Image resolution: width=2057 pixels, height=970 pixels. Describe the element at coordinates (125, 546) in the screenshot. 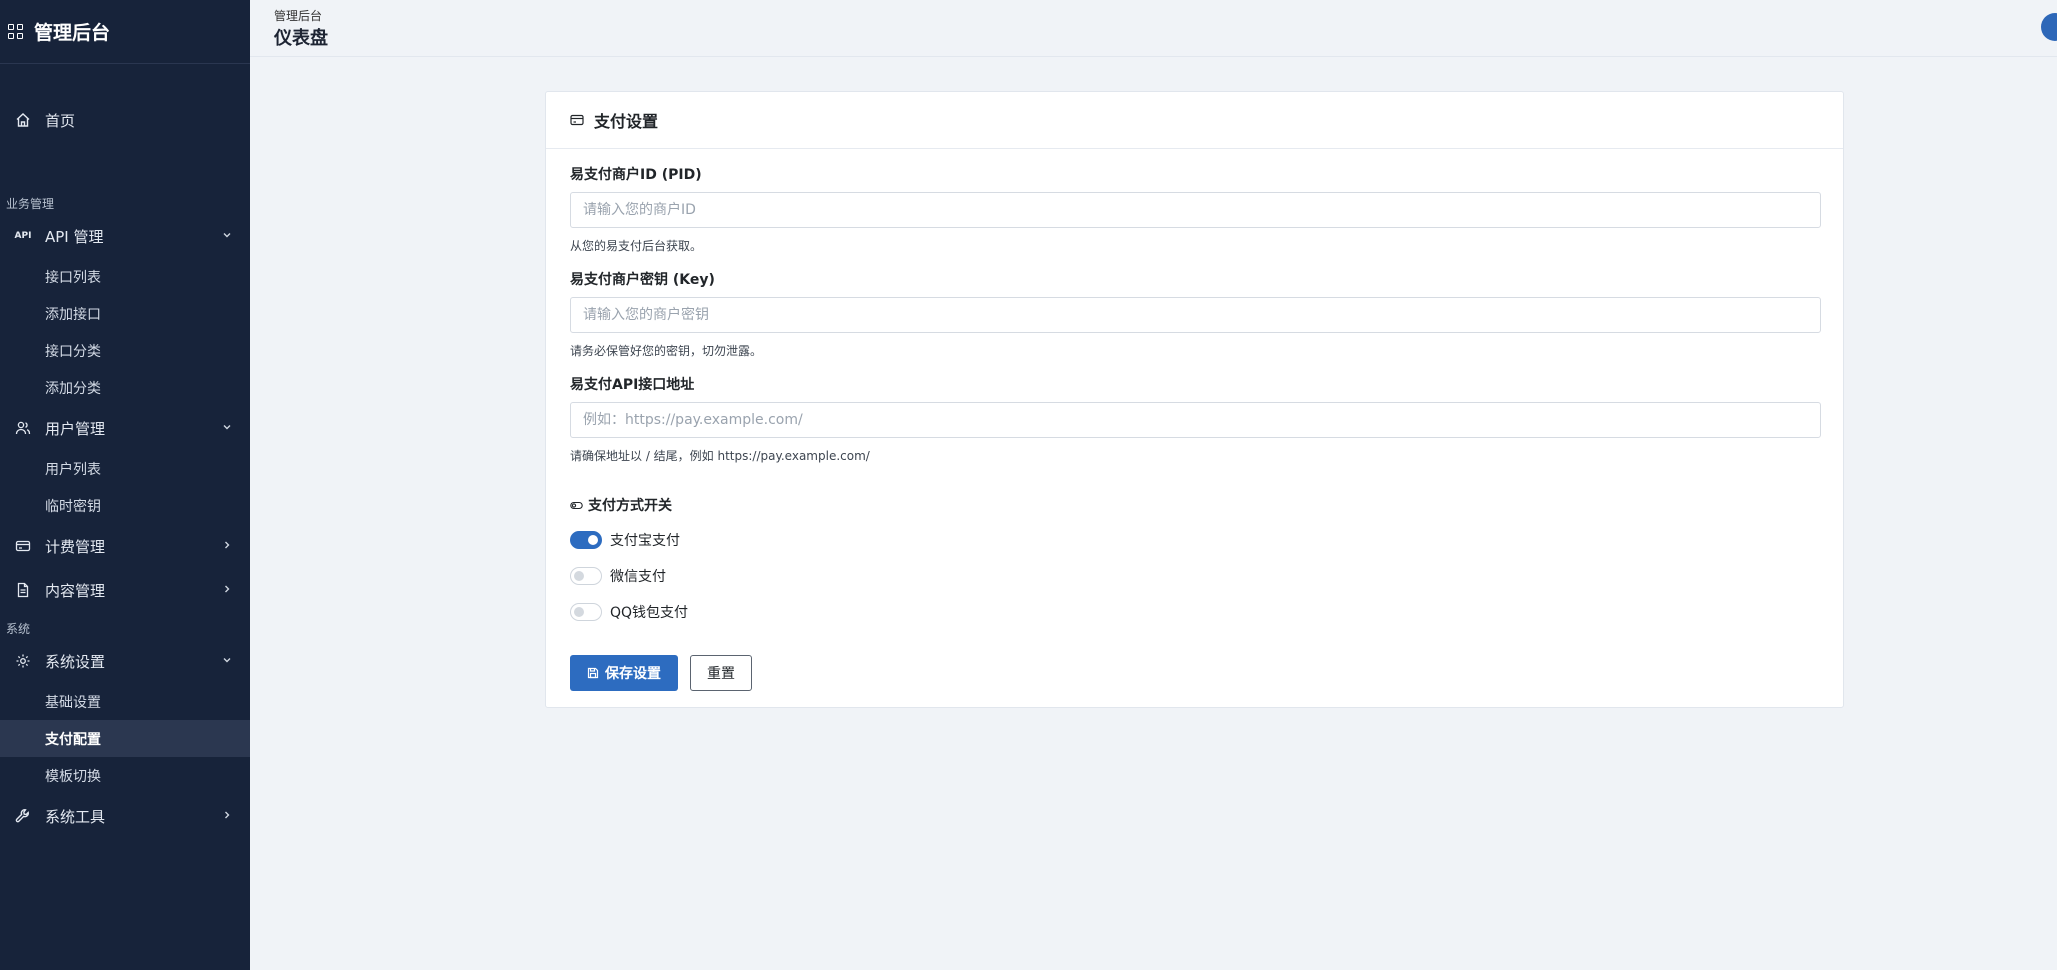

I see `sidebar-item-billing: 计费管理` at that location.